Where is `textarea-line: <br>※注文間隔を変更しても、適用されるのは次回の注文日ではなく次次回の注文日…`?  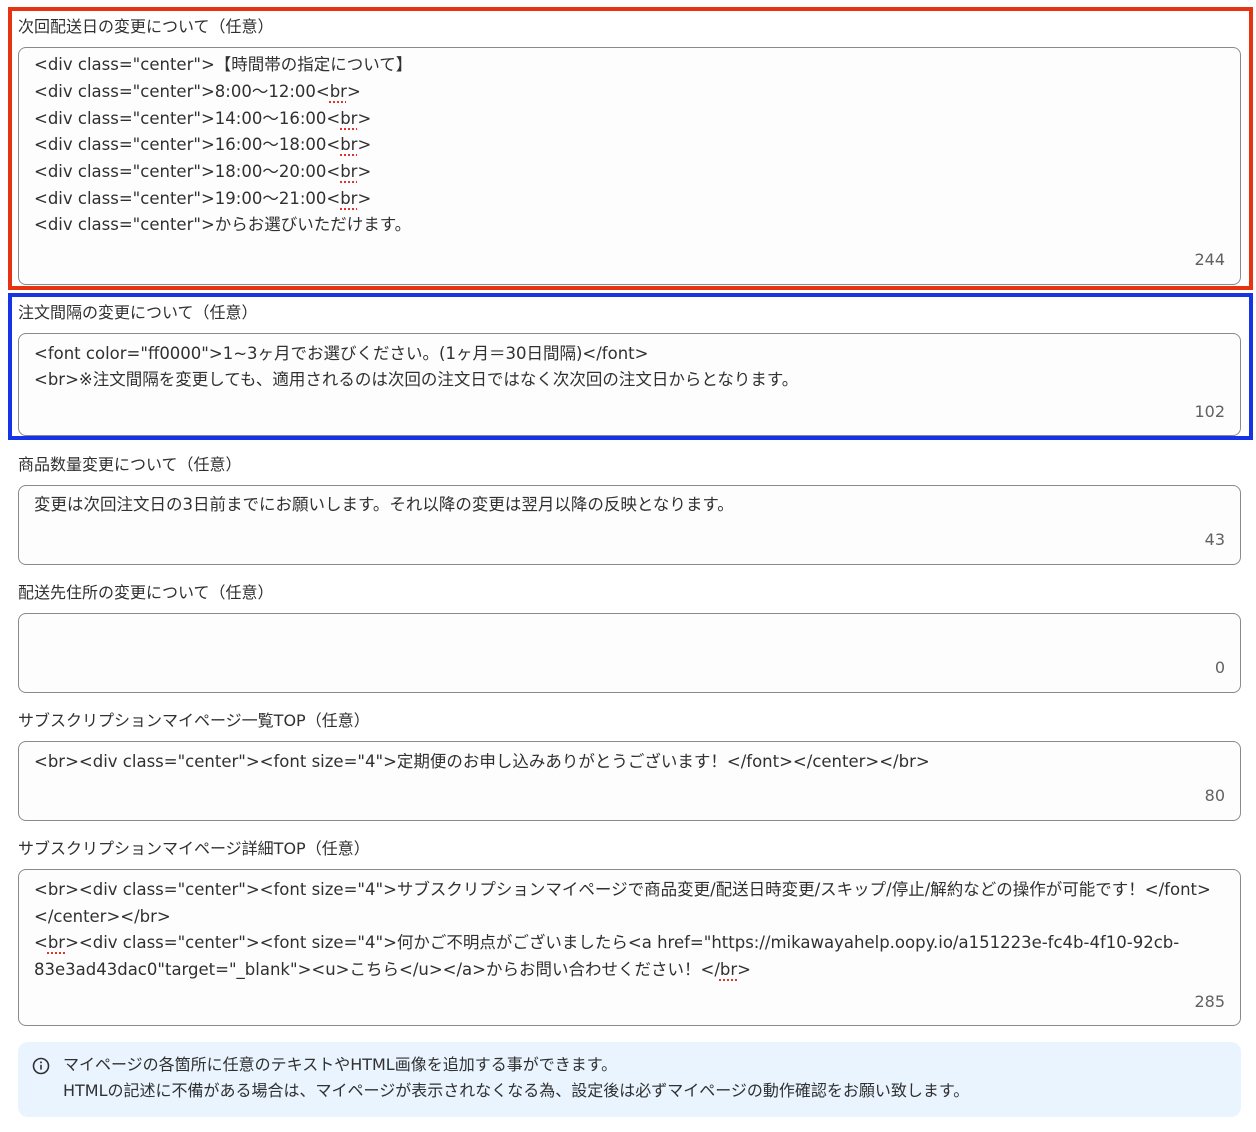
textarea-line: <br>※注文間隔を変更しても、適用されるのは次回の注文日ではなく次次回の注文日… is located at coordinates (416, 379).